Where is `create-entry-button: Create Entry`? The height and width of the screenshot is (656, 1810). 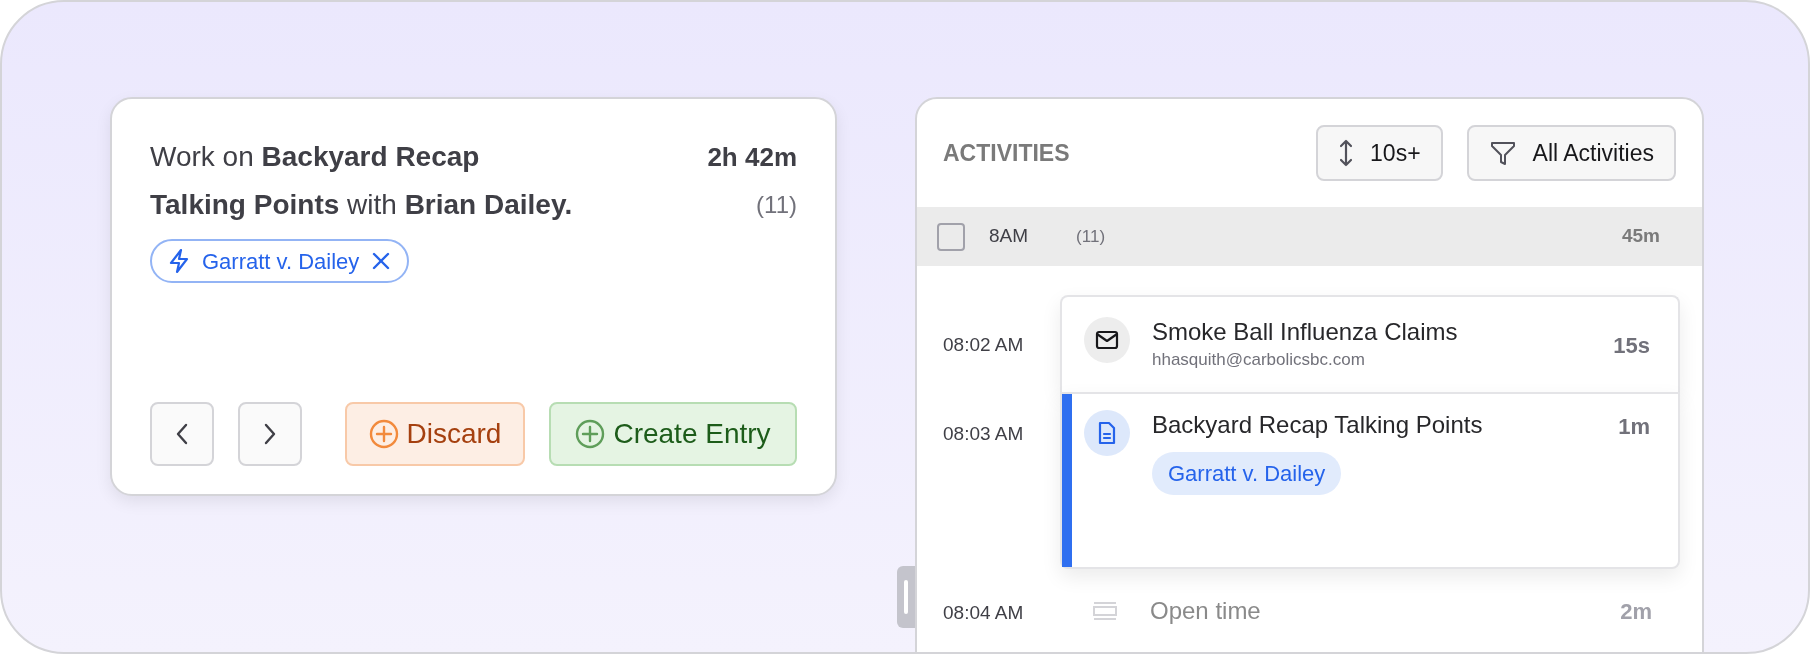 create-entry-button: Create Entry is located at coordinates (673, 434).